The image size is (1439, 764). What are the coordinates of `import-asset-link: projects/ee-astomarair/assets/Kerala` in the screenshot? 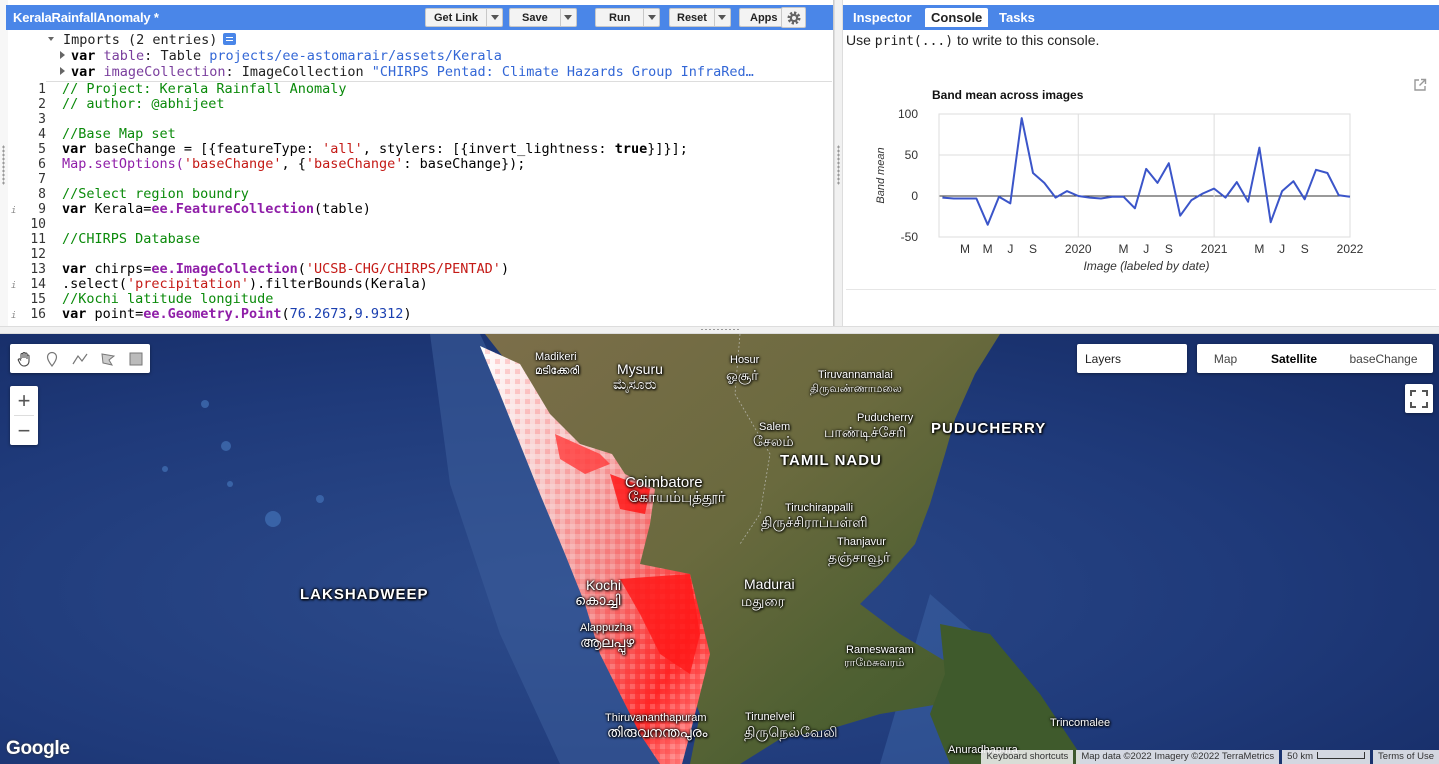 It's located at (355, 56).